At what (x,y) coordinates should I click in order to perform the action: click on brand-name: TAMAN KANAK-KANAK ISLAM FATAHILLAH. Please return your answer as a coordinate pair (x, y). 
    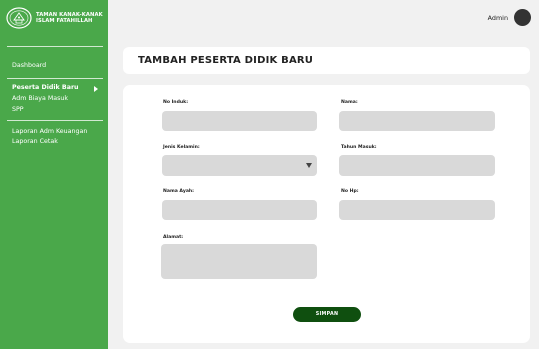
    Looking at the image, I should click on (69, 18).